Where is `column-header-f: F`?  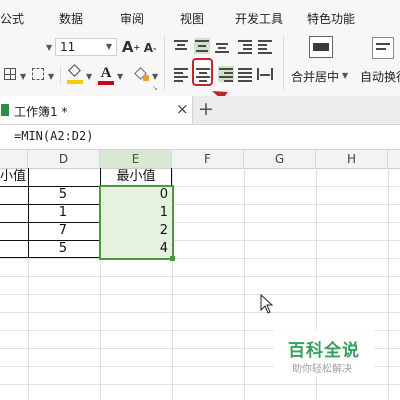 column-header-f: F is located at coordinates (208, 159).